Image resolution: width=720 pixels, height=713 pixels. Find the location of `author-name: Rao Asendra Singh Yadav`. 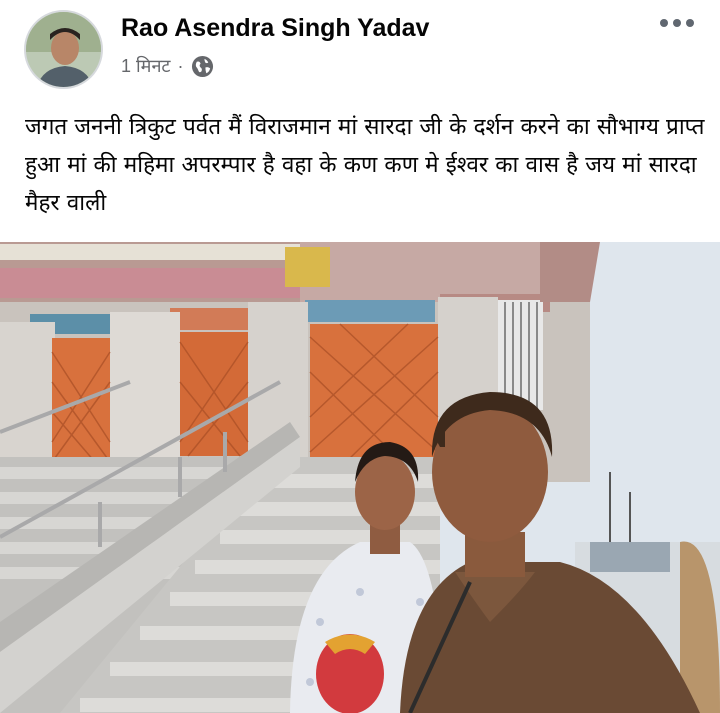

author-name: Rao Asendra Singh Yadav is located at coordinates (275, 28).